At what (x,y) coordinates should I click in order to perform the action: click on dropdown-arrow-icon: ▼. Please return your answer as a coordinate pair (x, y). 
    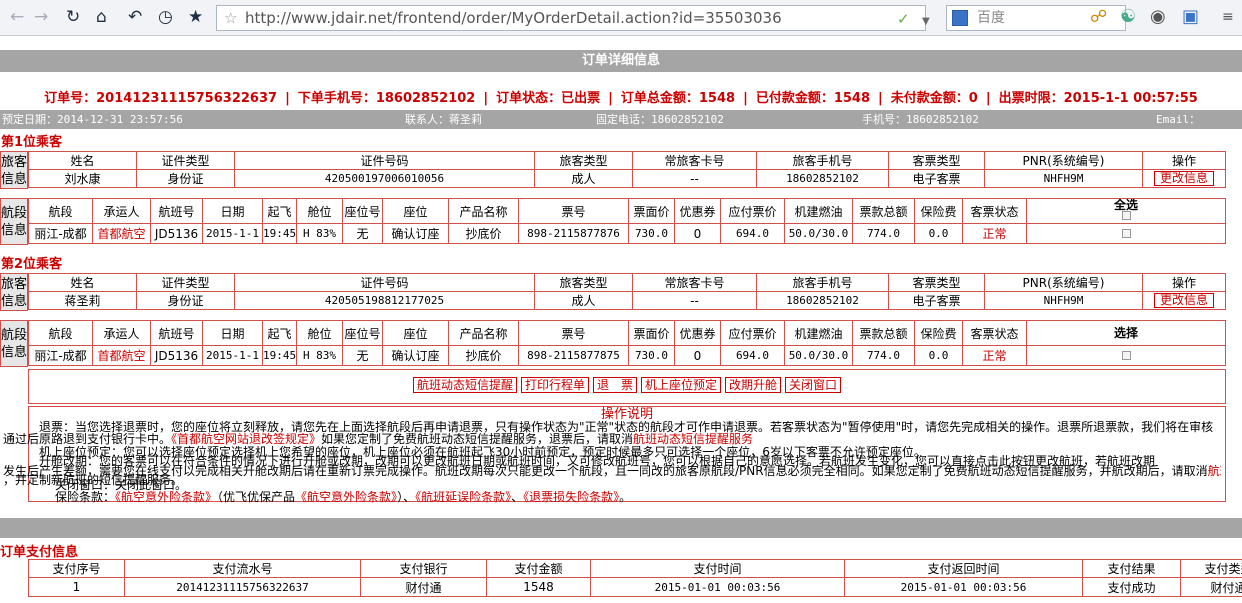
    Looking at the image, I should click on (926, 22).